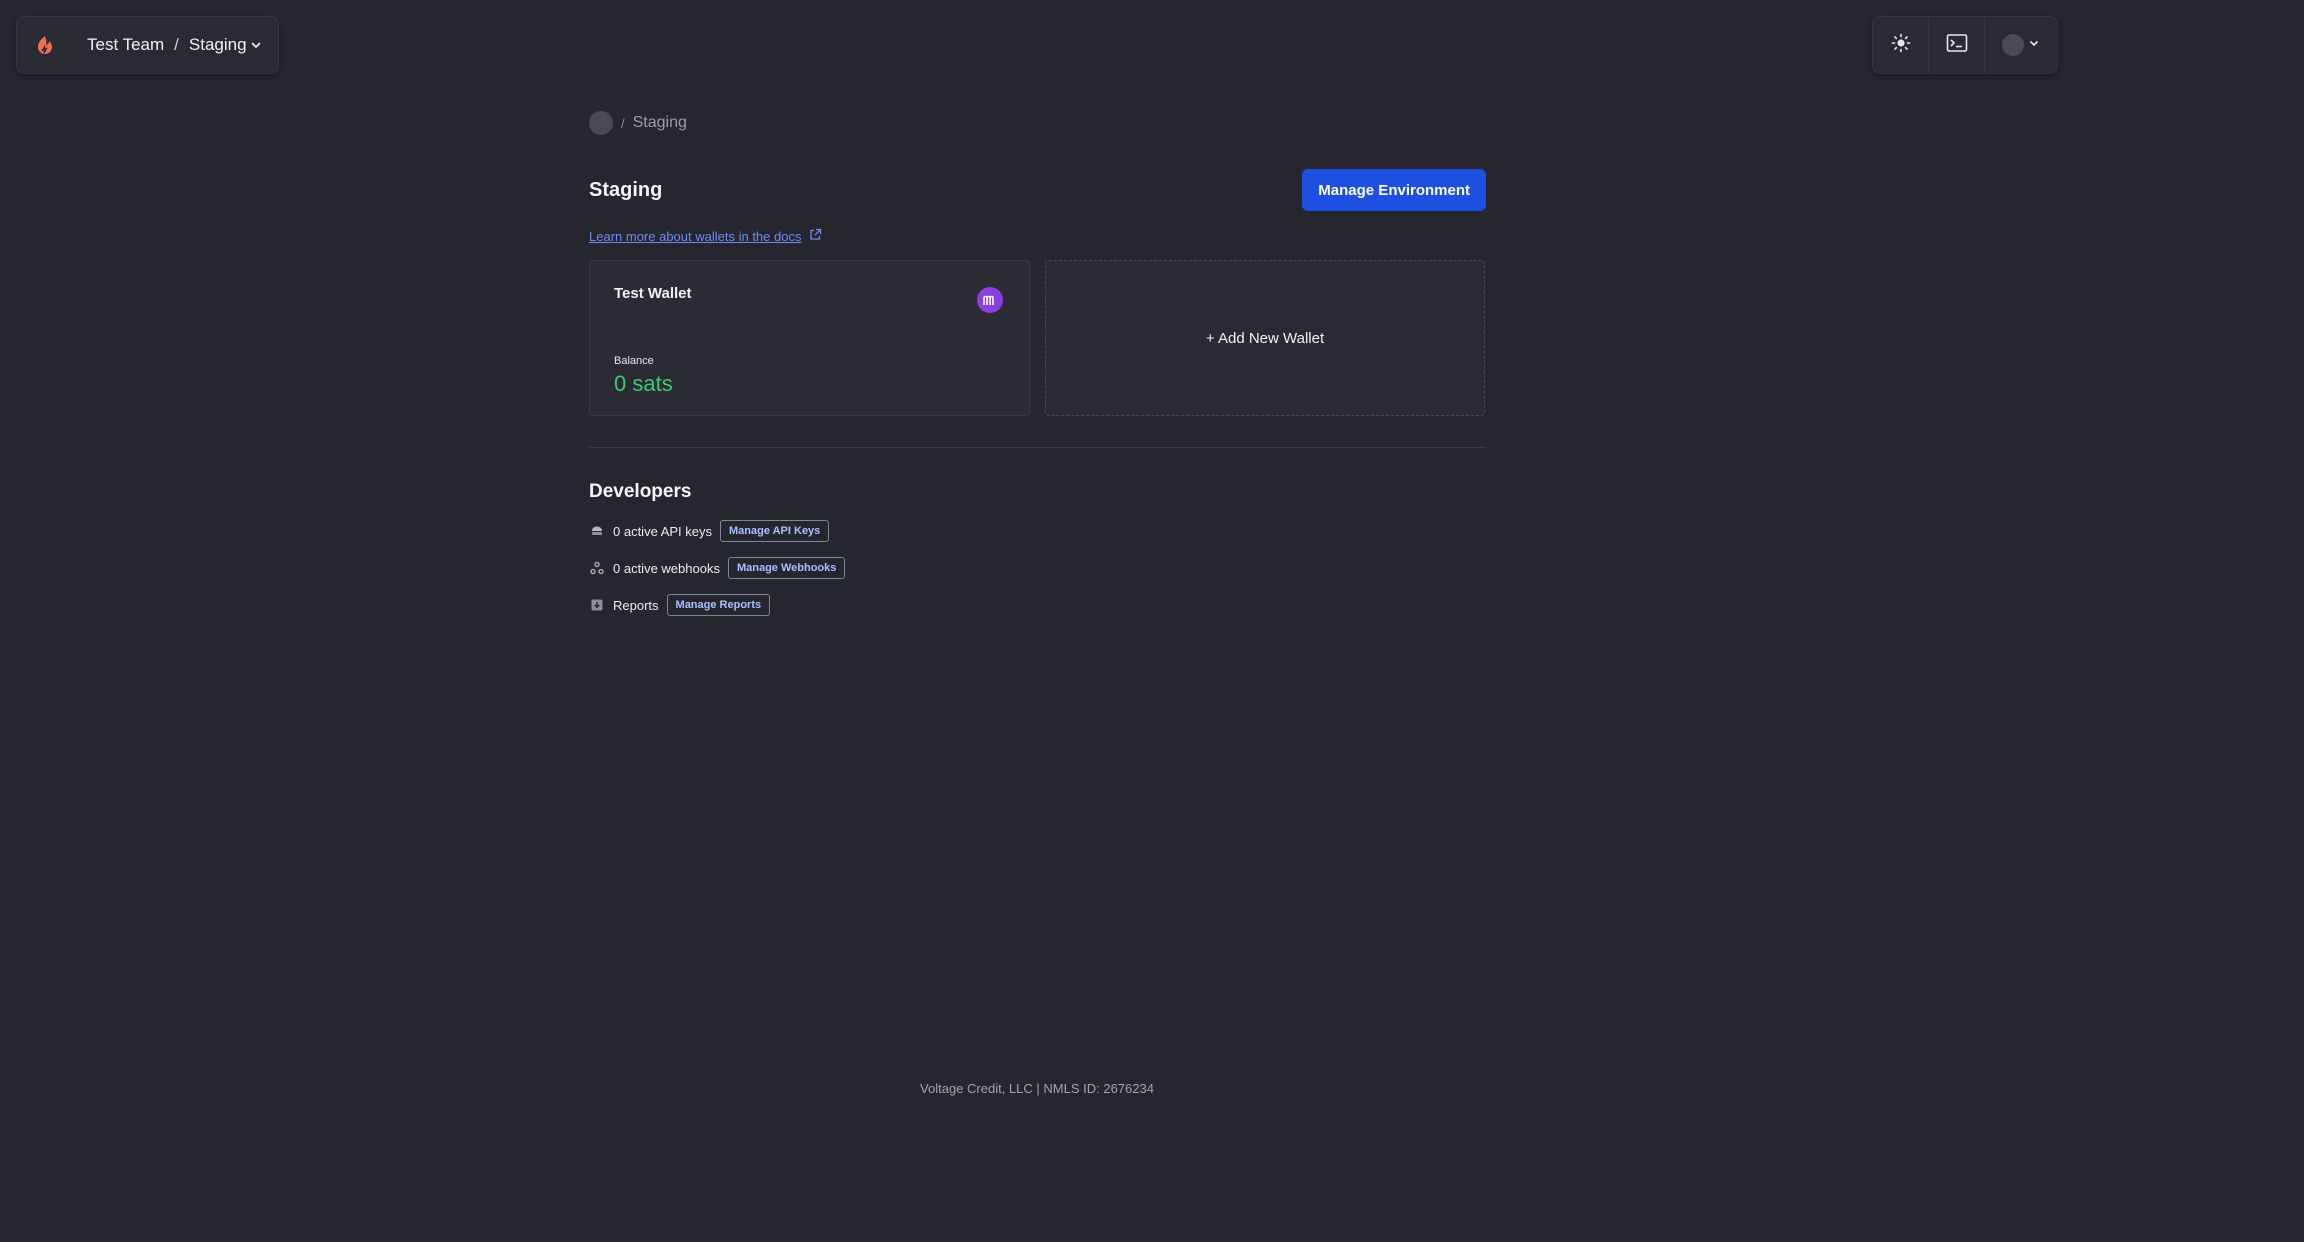 This screenshot has height=1242, width=2304. What do you see at coordinates (1037, 1088) in the screenshot?
I see `footer-text: Voltage Credit, LLC | NMLS ID: 2676234` at bounding box center [1037, 1088].